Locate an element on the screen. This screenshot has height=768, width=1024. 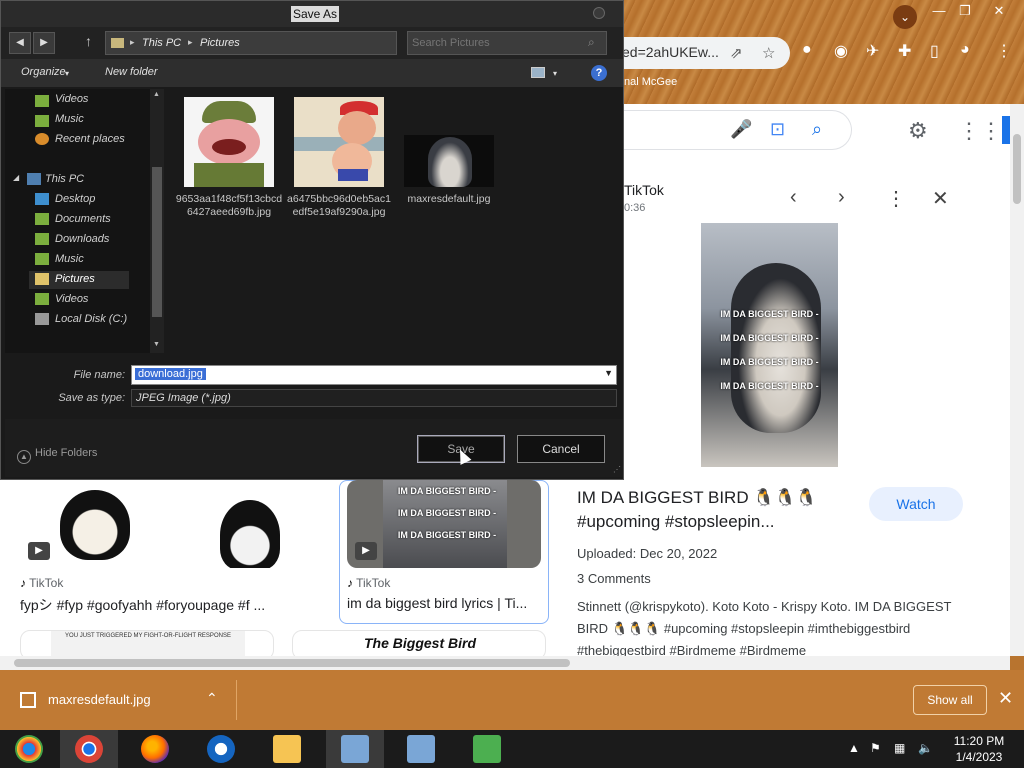
nav-item-desktop: Desktop is located at coordinates (75, 199).